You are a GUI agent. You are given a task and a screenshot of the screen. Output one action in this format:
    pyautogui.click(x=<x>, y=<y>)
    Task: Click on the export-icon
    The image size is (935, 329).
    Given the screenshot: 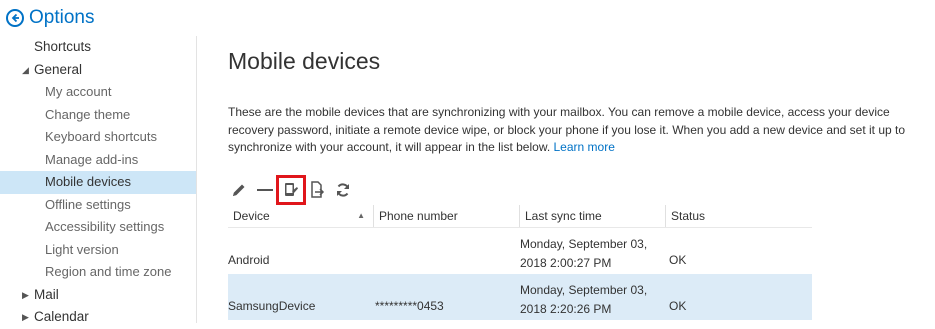 What is the action you would take?
    pyautogui.click(x=317, y=190)
    